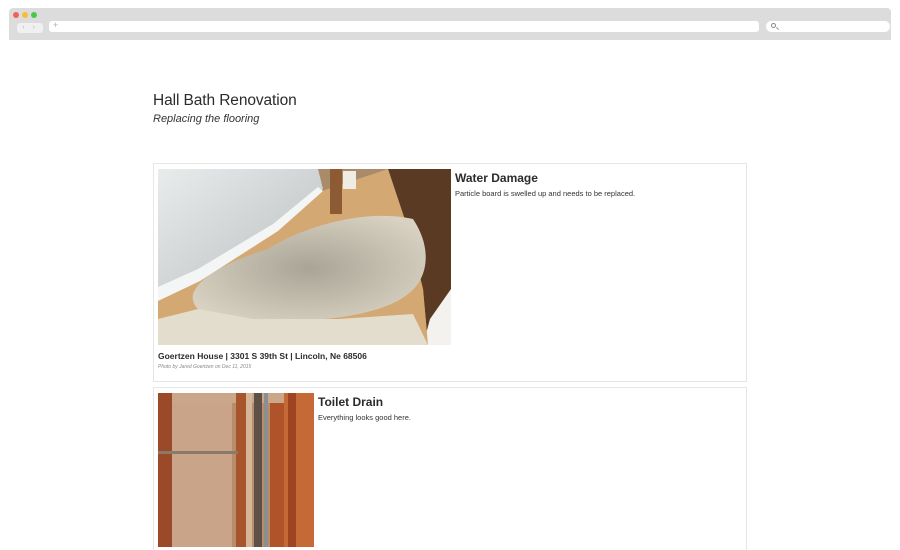 This screenshot has width=900, height=550. Describe the element at coordinates (206, 119) in the screenshot. I see `page-subtitle: Replacing the flooring` at that location.